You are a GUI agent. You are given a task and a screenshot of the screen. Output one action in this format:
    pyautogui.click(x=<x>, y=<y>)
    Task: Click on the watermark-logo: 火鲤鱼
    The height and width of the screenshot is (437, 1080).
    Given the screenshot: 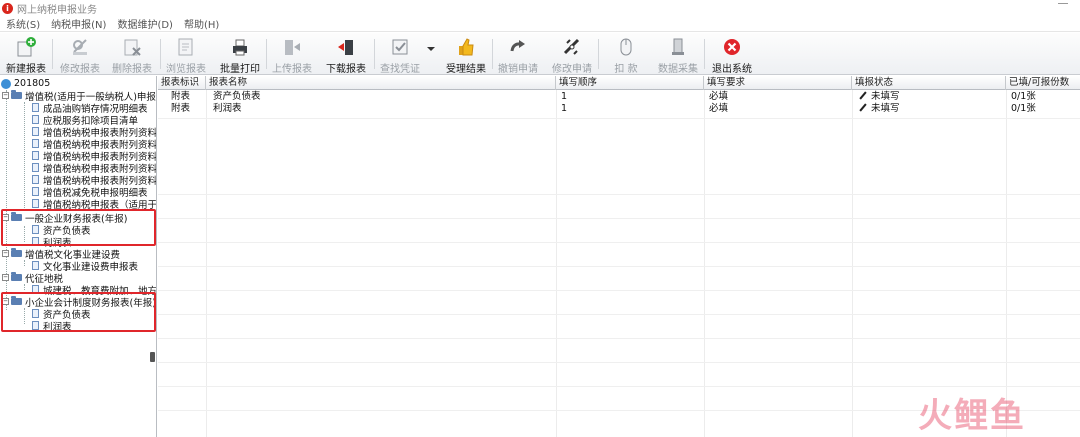 What is the action you would take?
    pyautogui.click(x=972, y=415)
    